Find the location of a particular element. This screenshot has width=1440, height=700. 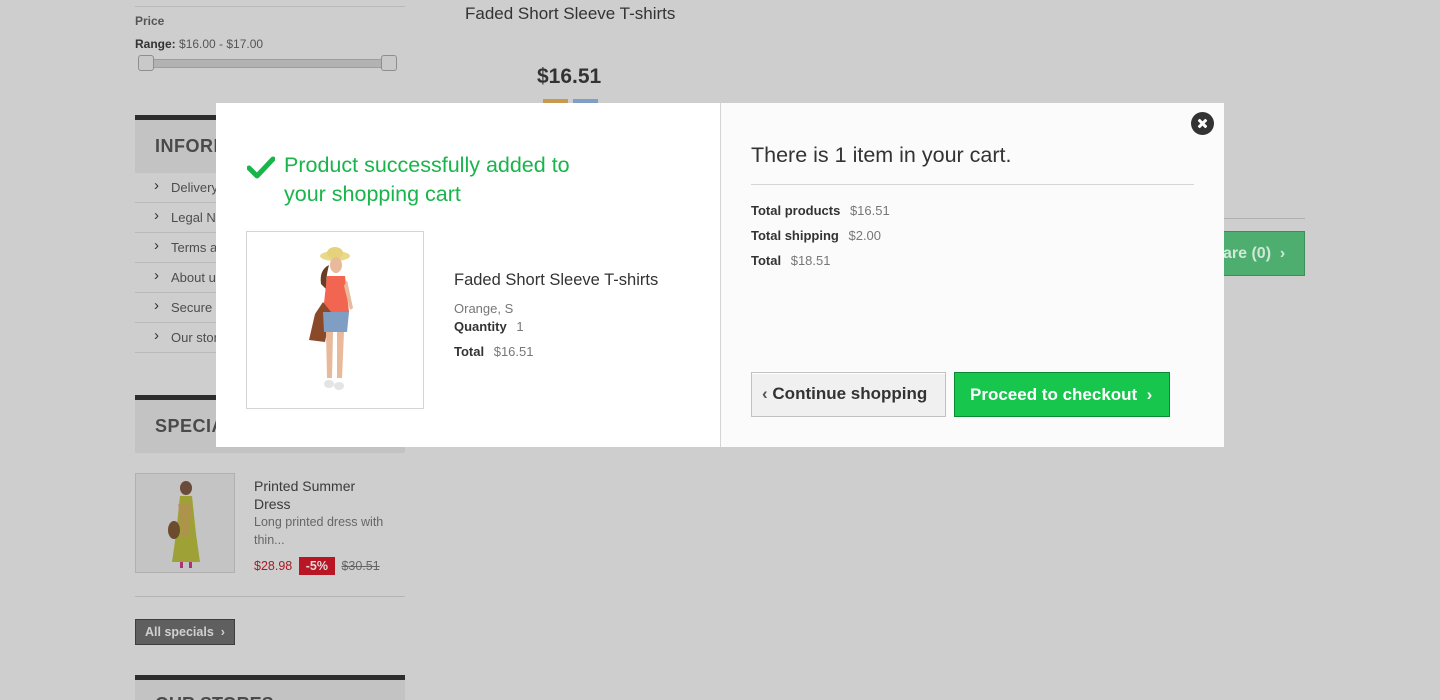

price-filter-title: Price is located at coordinates (150, 21).